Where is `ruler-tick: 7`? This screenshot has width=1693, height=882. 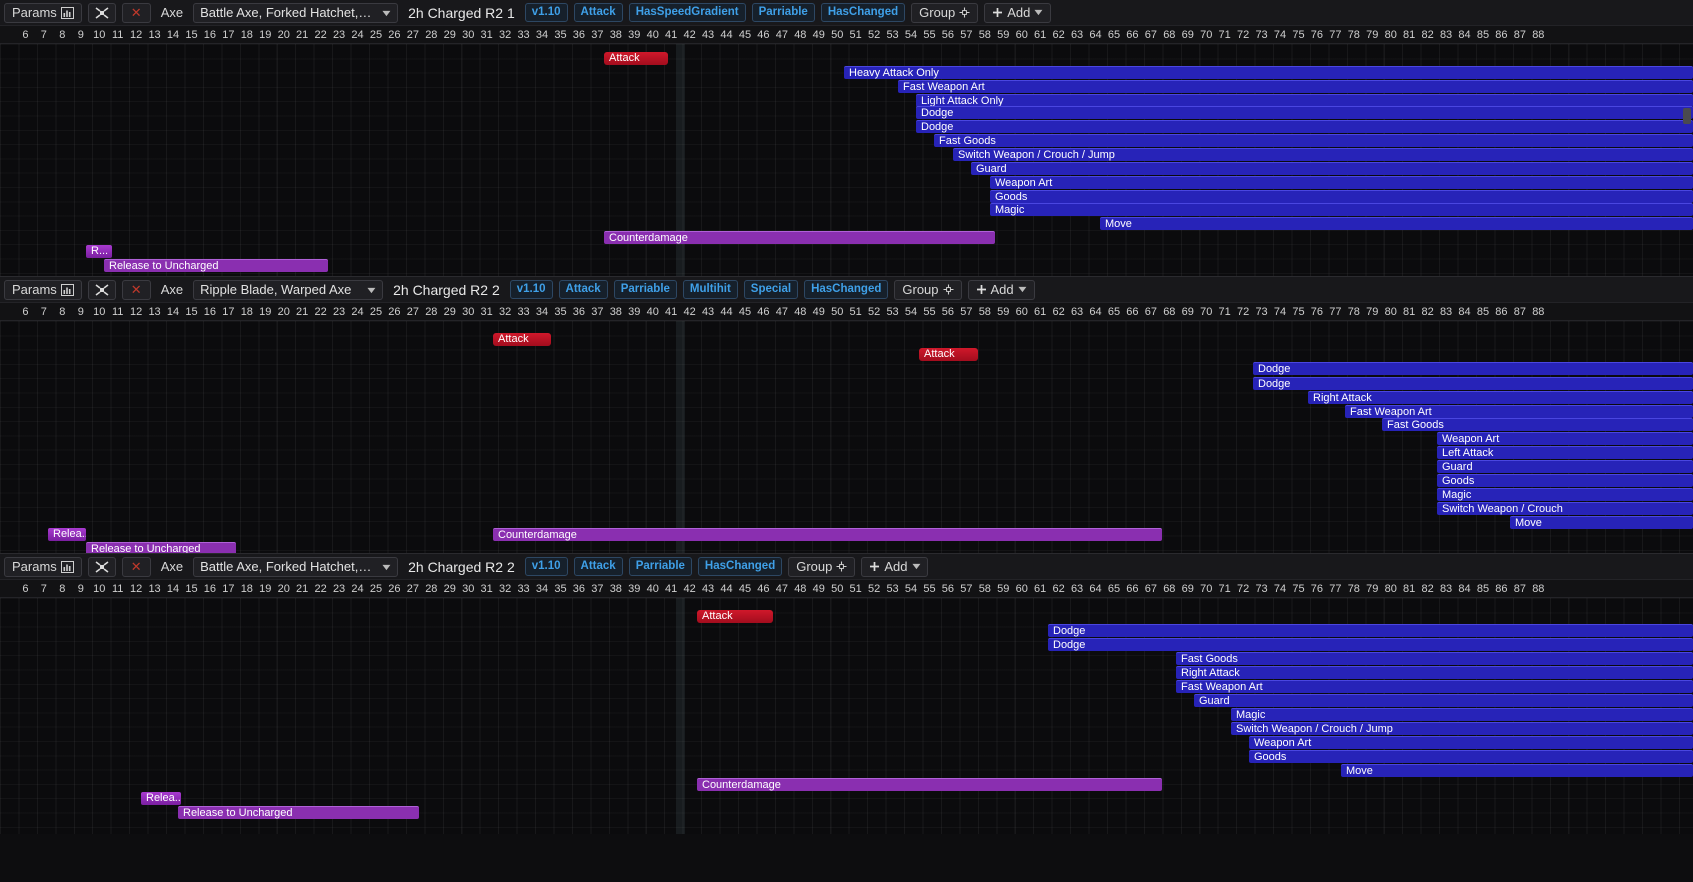 ruler-tick: 7 is located at coordinates (43, 35).